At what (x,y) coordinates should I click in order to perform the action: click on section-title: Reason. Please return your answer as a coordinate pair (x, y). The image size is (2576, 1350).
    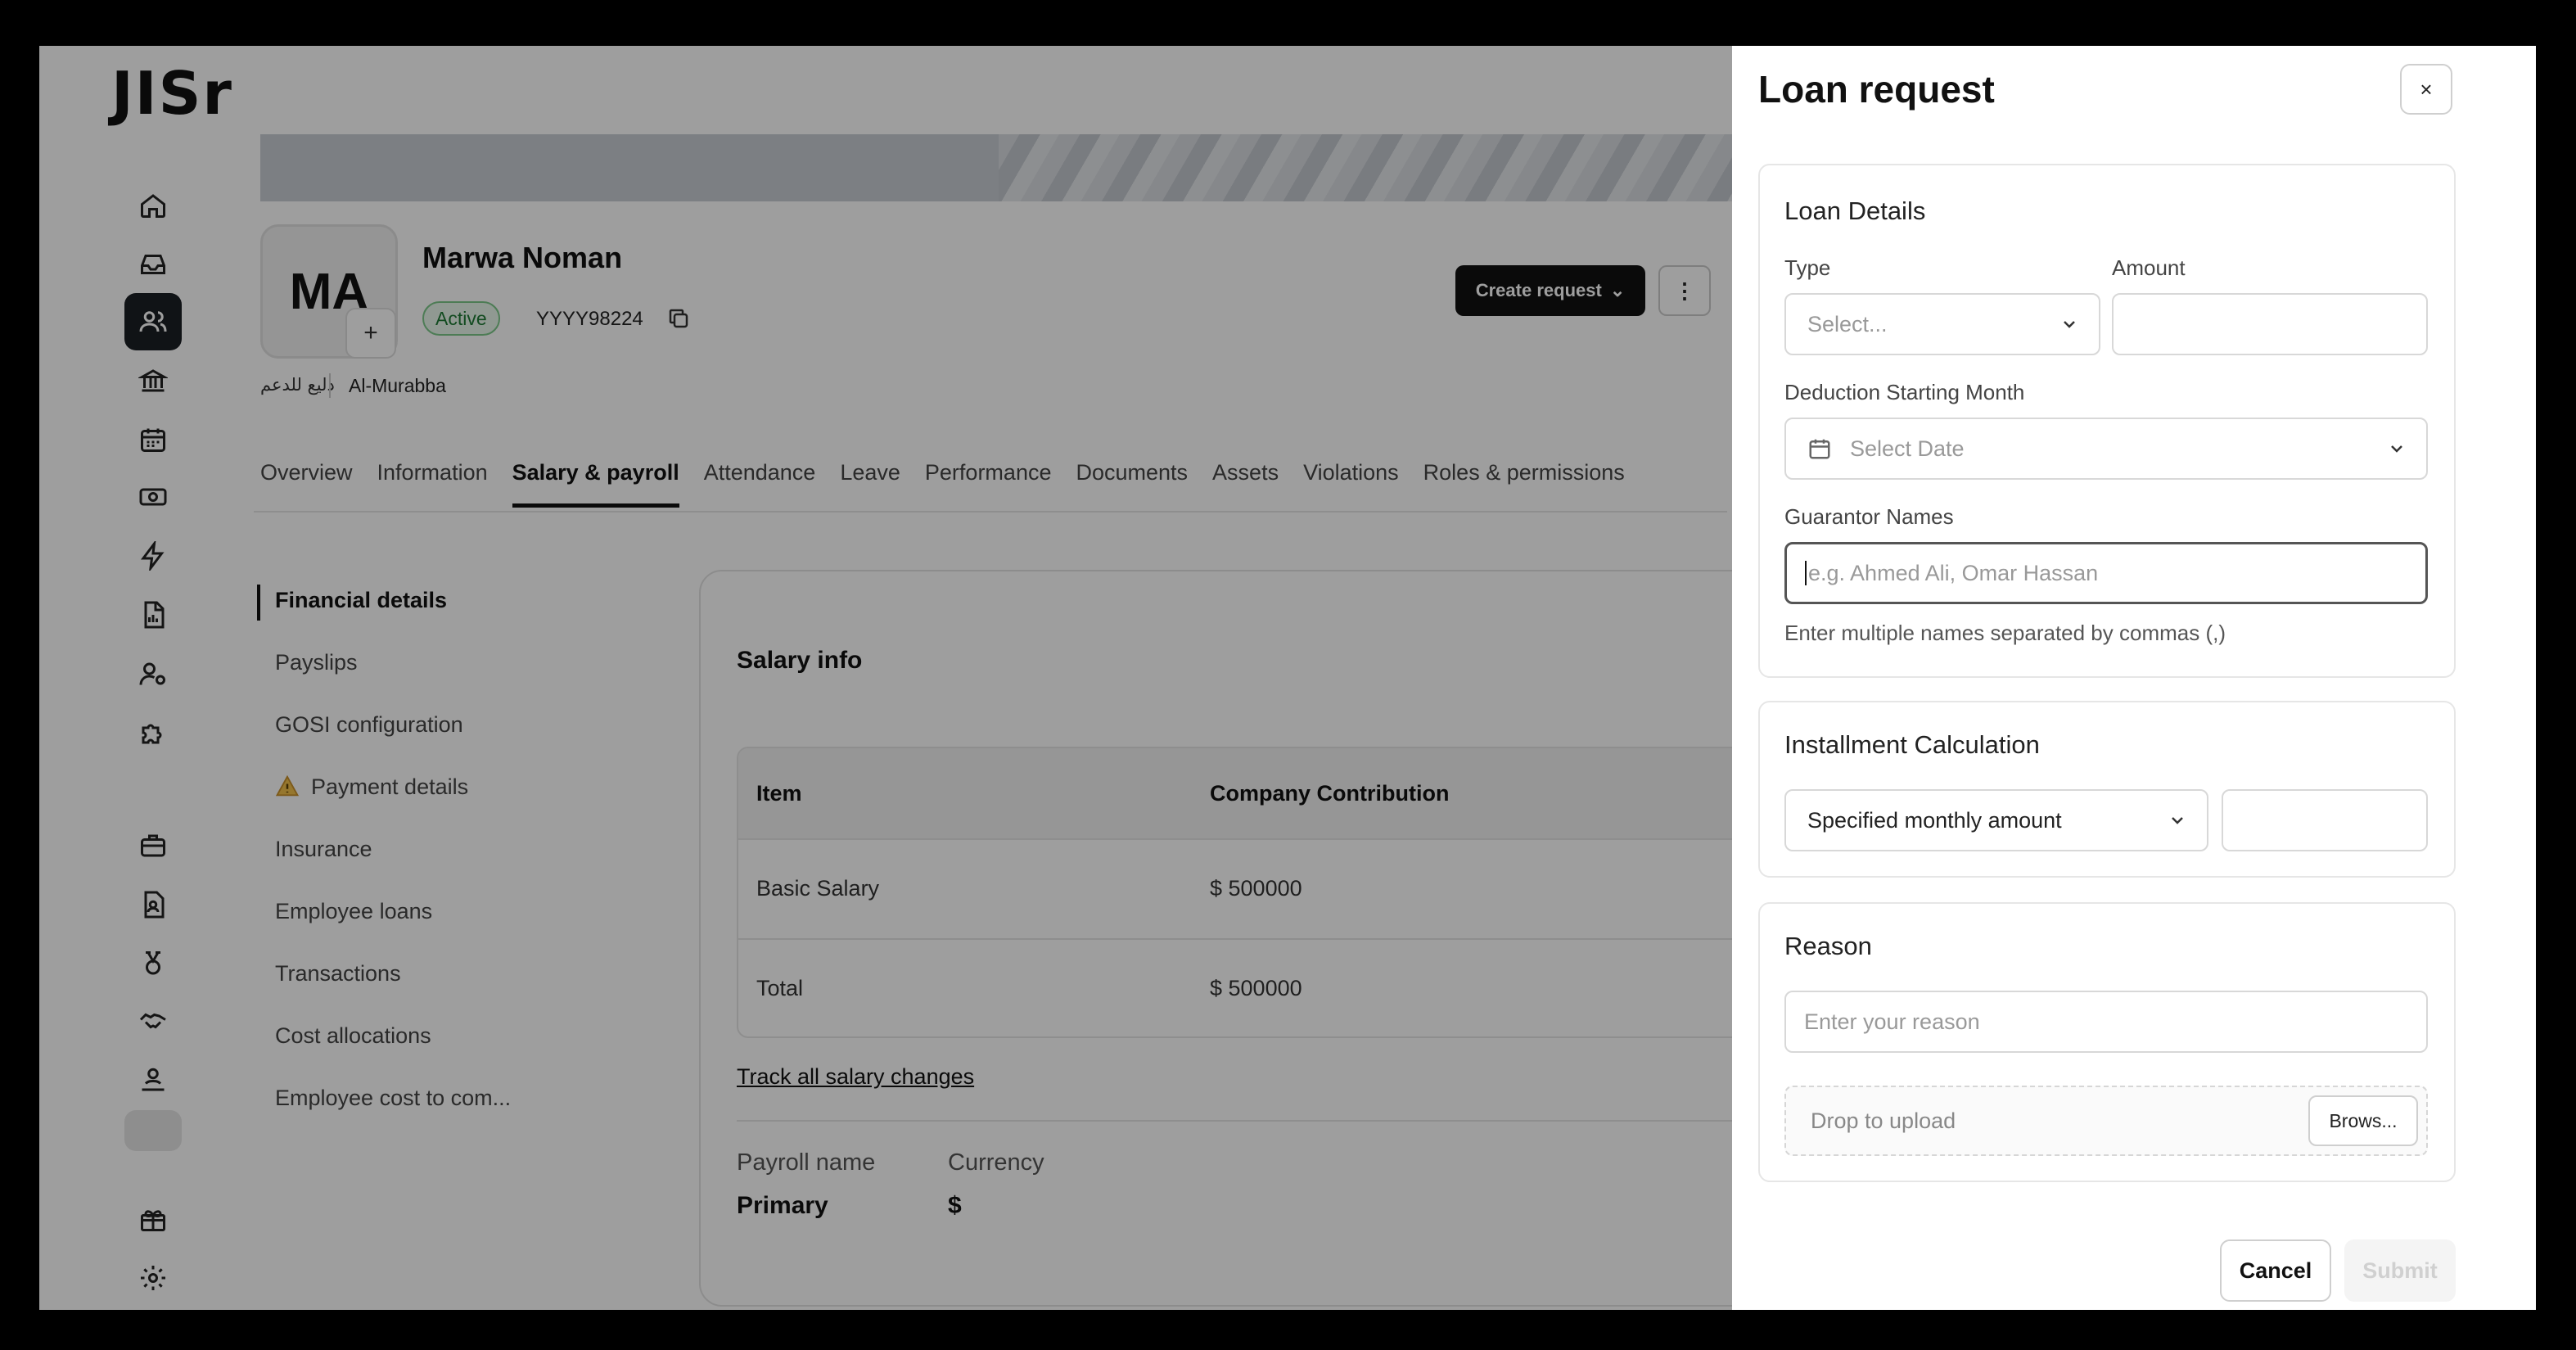
    Looking at the image, I should click on (1828, 946).